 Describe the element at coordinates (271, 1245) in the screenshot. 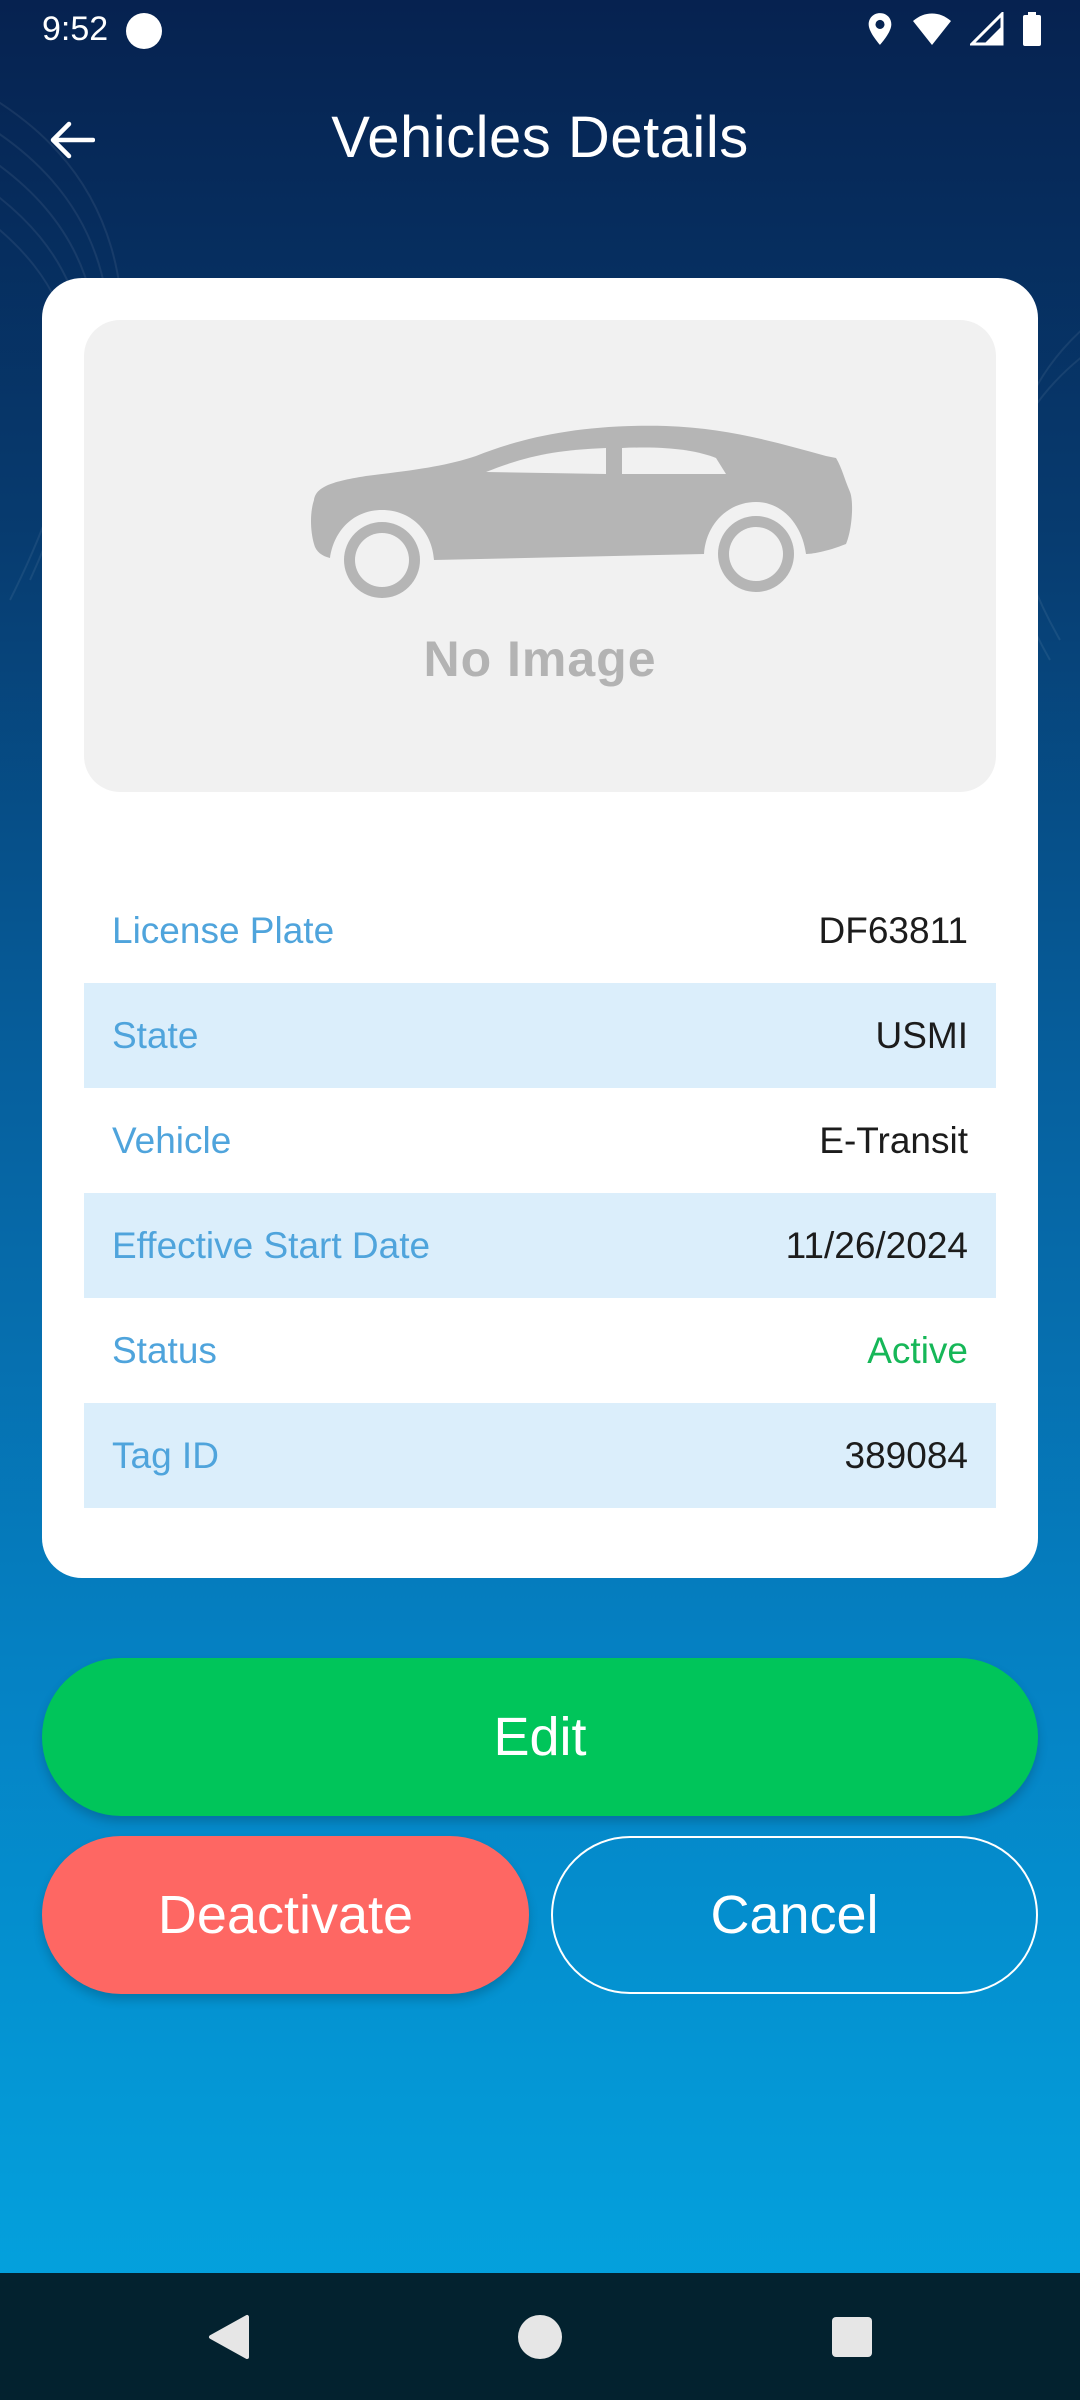

I see `detail-label: Effective Start Date` at that location.